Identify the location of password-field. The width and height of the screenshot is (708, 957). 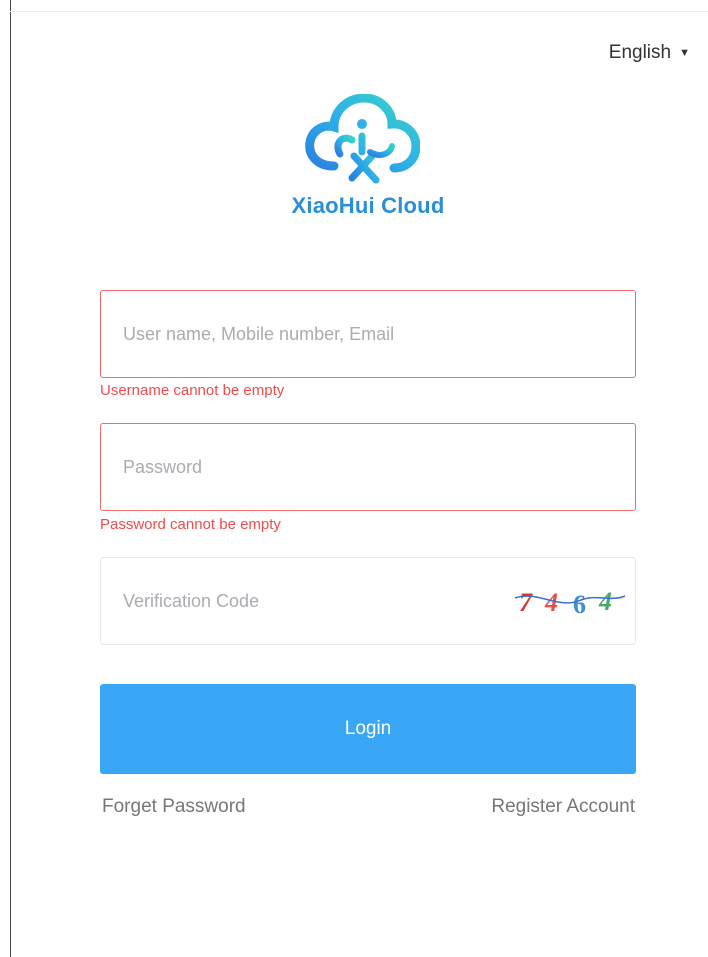
(368, 467).